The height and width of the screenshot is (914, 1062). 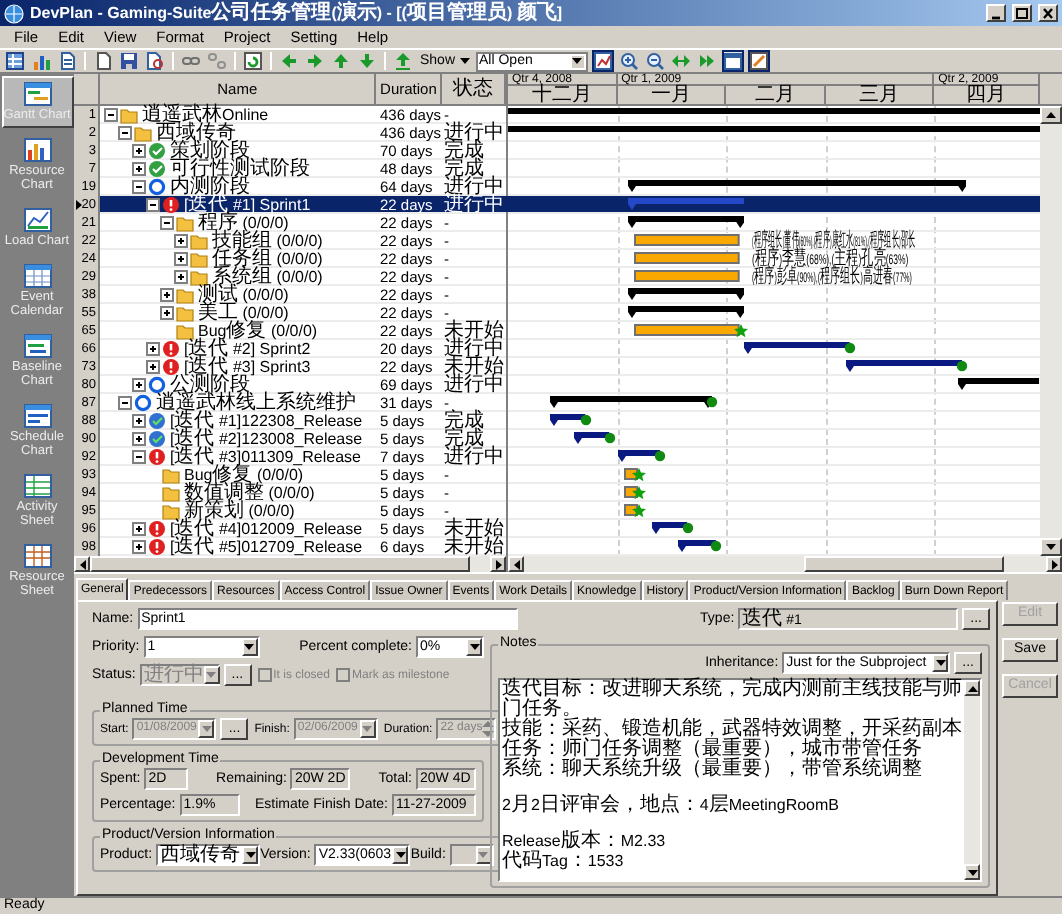 What do you see at coordinates (740, 780) in the screenshot?
I see `notes-field: 迭代目标：改进聊天系统，完成内测前主线技能与师门任务。 技能：采药、锻造机能，武器特效调整，开采药副本 任务：师门任务调整（最重要），城市带管任务 系统：聊天系统升级（最重要），带管系统调整 2月2日评审会，地点：4层MeetingRoomB Release版本：M2.33 代码Tag：1533` at bounding box center [740, 780].